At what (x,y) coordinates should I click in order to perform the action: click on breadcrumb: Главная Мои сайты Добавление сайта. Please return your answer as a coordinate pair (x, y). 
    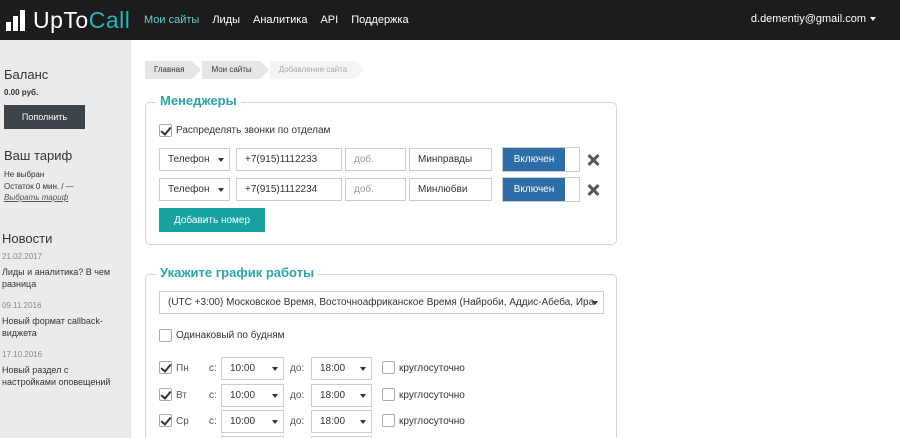
    Looking at the image, I should click on (255, 70).